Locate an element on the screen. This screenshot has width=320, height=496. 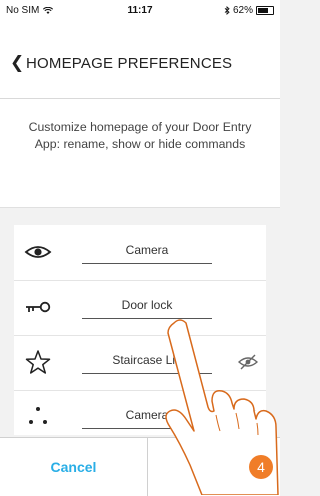
list-item: Camera is located at coordinates (140, 253).